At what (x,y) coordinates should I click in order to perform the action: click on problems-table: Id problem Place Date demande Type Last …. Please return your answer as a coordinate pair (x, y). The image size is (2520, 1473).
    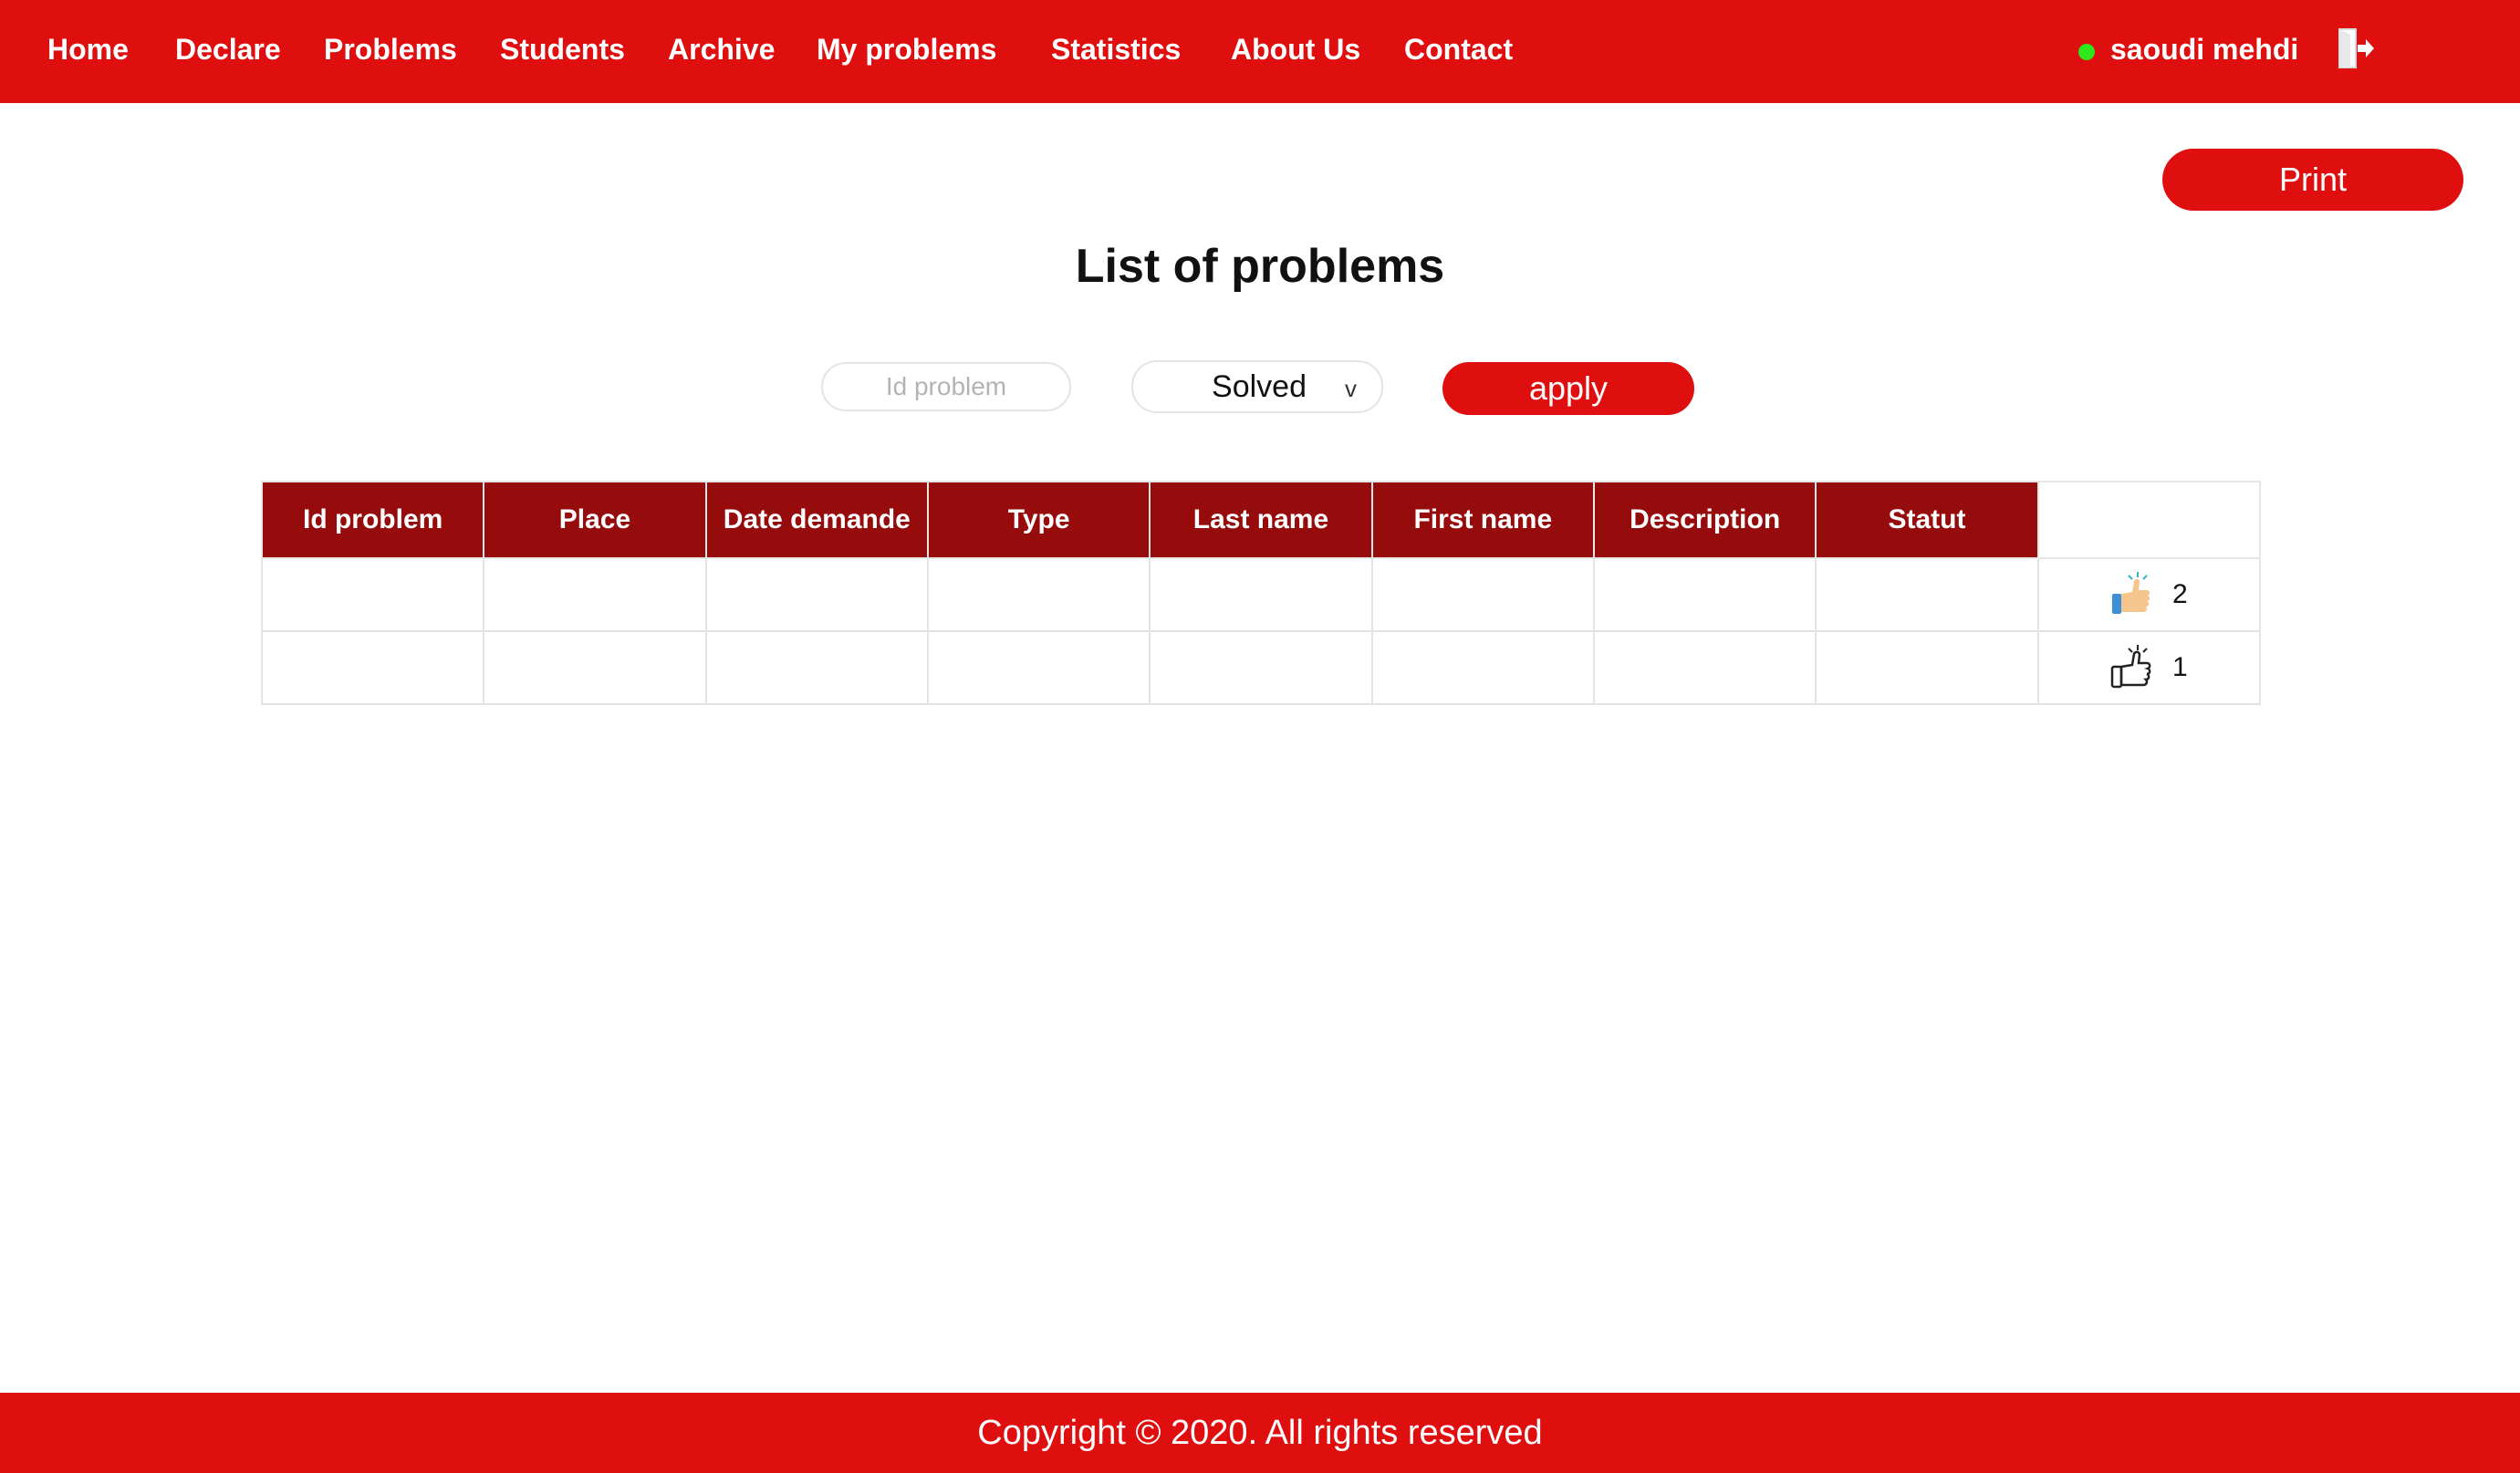
    Looking at the image, I should click on (1261, 593).